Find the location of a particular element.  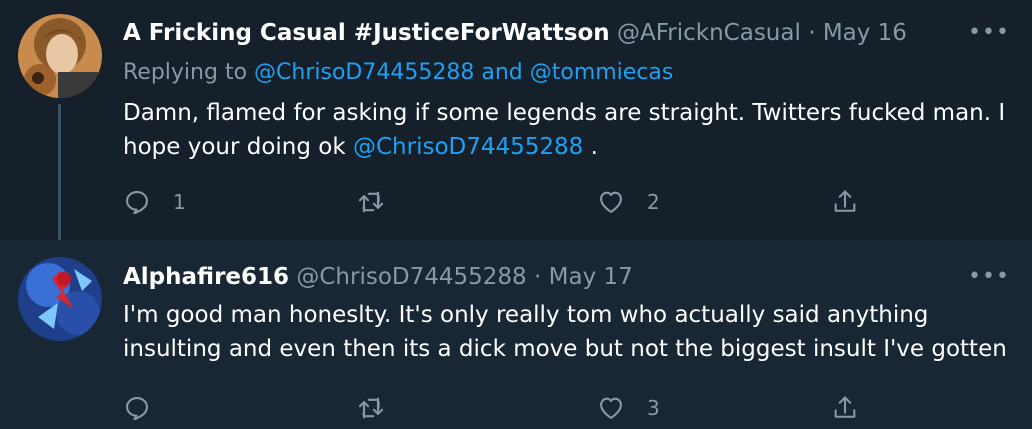

like-button: 2 is located at coordinates (628, 202).